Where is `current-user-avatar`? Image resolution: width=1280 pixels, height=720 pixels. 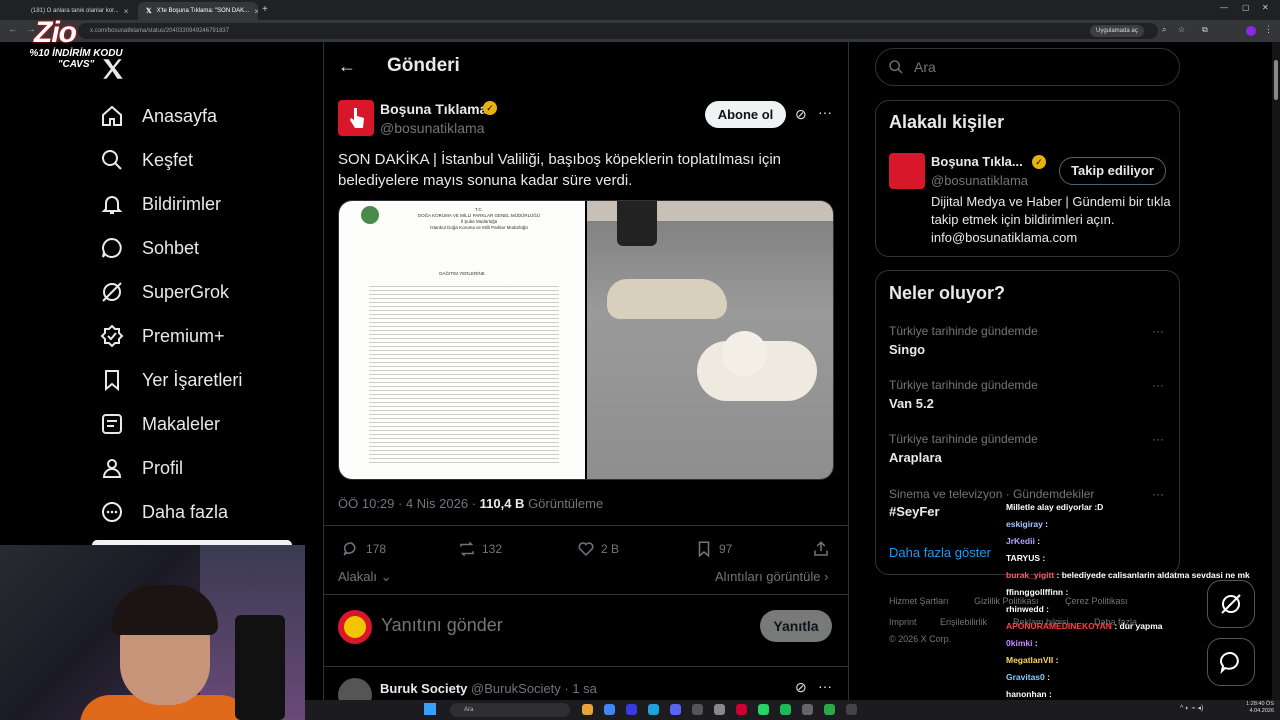
current-user-avatar is located at coordinates (355, 627).